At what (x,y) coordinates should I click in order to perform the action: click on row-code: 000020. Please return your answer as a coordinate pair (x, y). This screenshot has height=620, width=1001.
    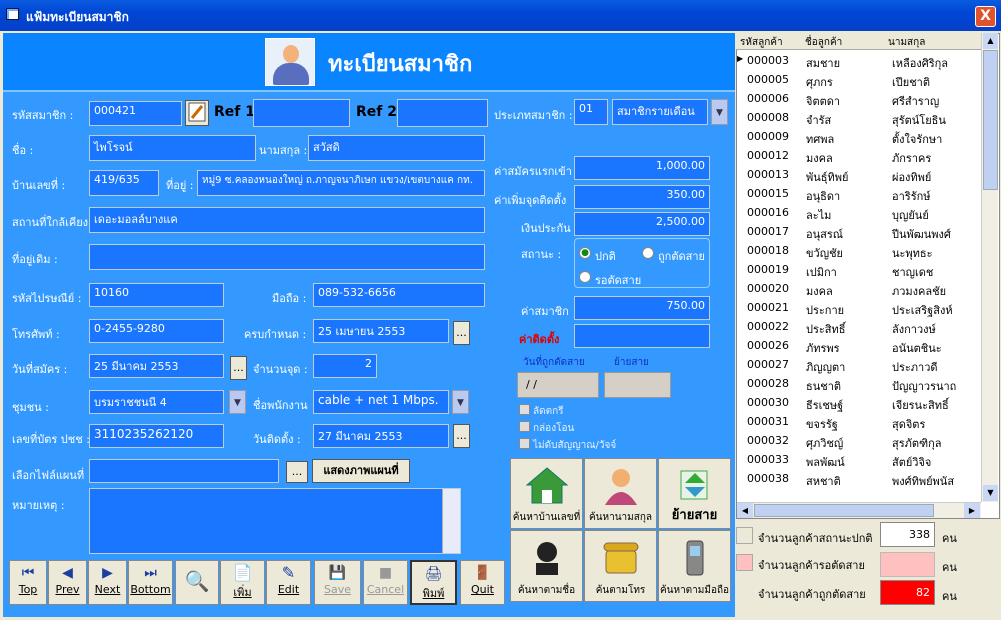
    Looking at the image, I should click on (768, 288).